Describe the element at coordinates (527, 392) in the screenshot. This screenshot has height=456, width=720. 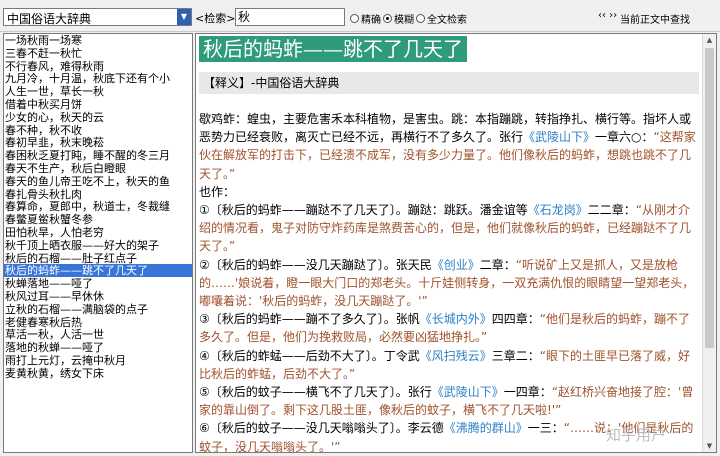
I see `body-text-span: 一四章：` at that location.